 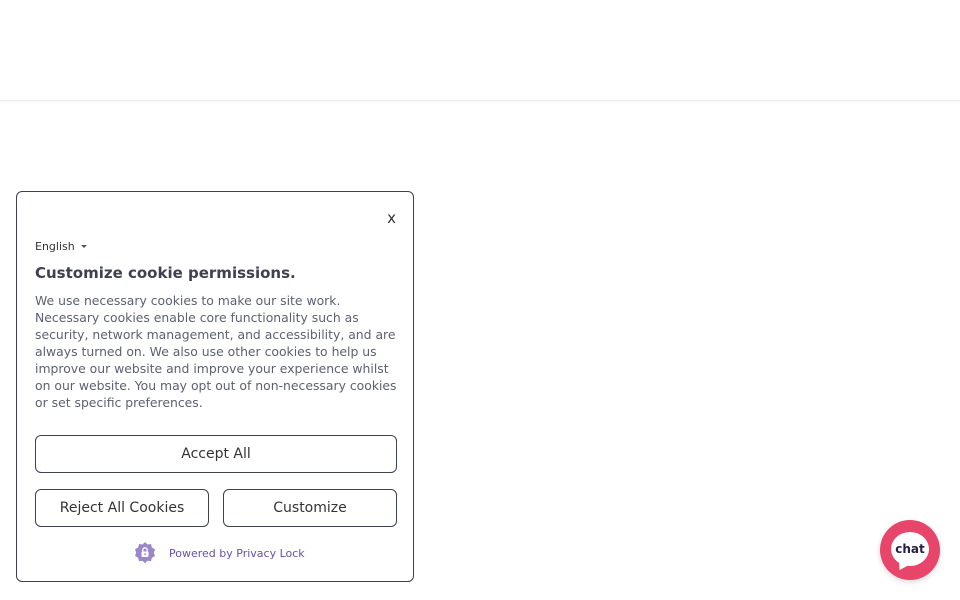 I want to click on reject-all-button: Reject All Cookies, so click(x=122, y=508).